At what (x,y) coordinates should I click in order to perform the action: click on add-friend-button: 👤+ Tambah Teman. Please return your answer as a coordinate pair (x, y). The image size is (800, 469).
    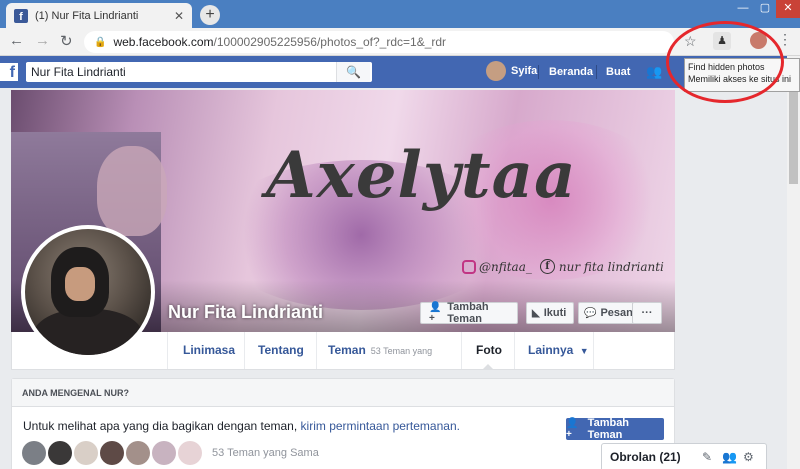
    Looking at the image, I should click on (469, 313).